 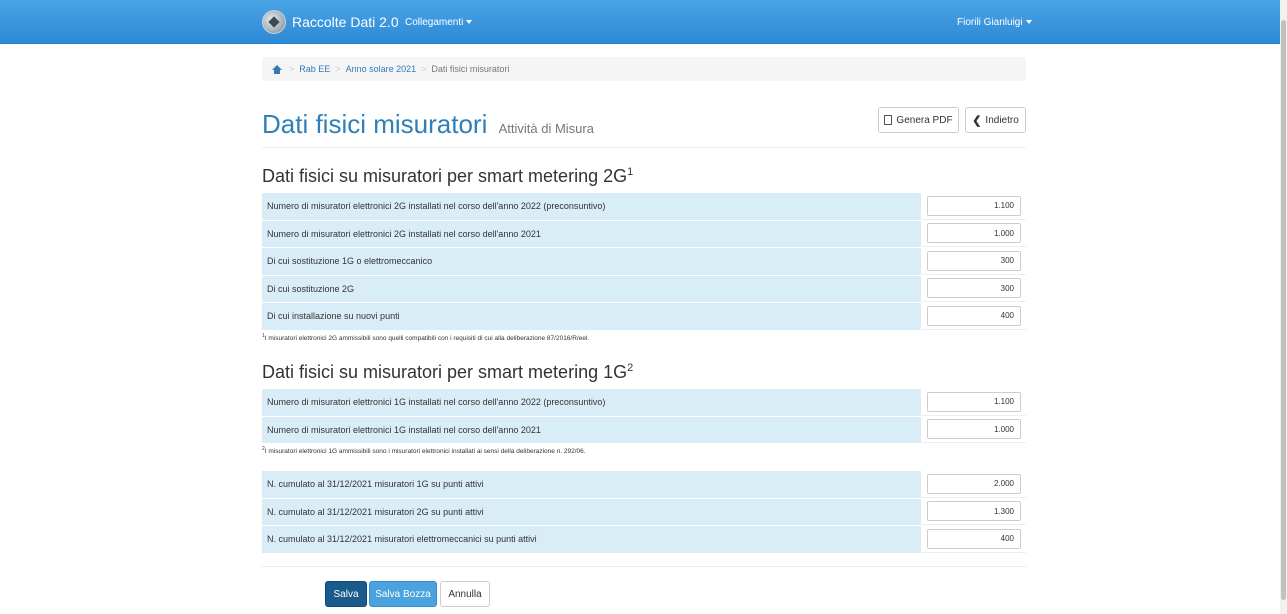 What do you see at coordinates (1283, 310) in the screenshot?
I see `scrollbar-thumb` at bounding box center [1283, 310].